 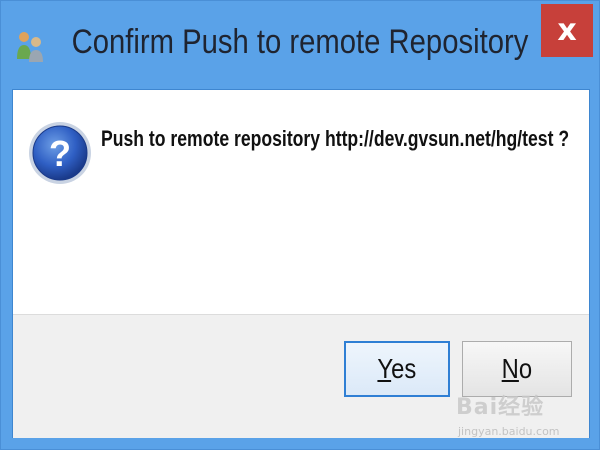 I want to click on yes-button-label: Yes, so click(x=397, y=369).